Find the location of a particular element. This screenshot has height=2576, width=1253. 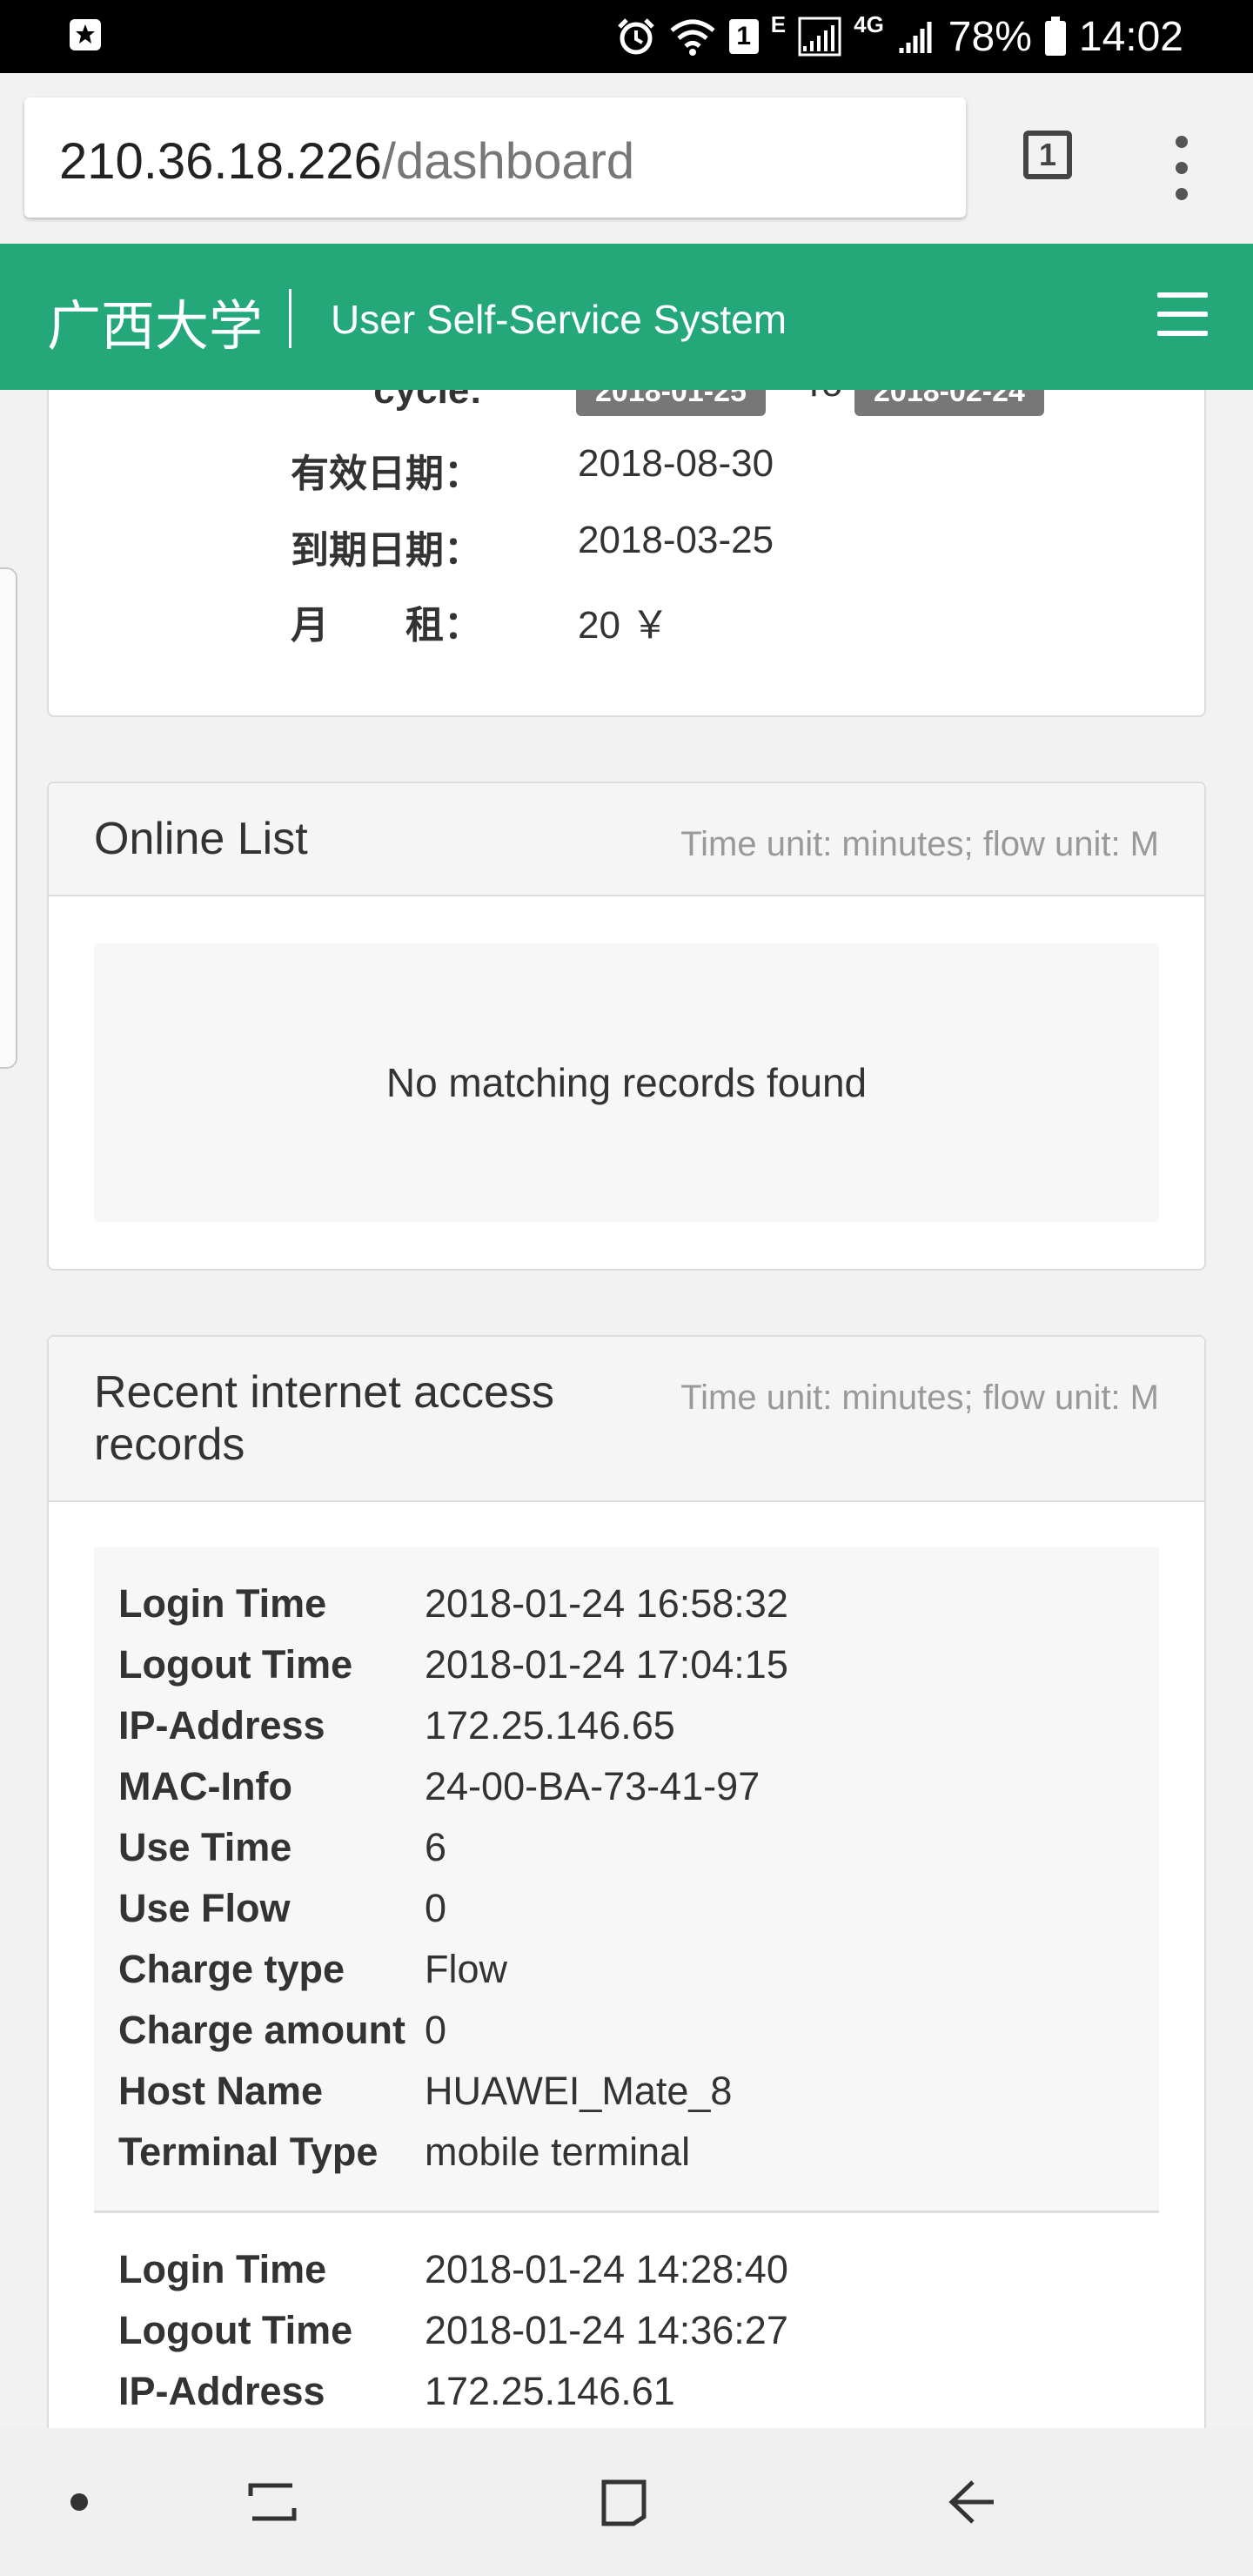

network-type-e: E is located at coordinates (778, 23).